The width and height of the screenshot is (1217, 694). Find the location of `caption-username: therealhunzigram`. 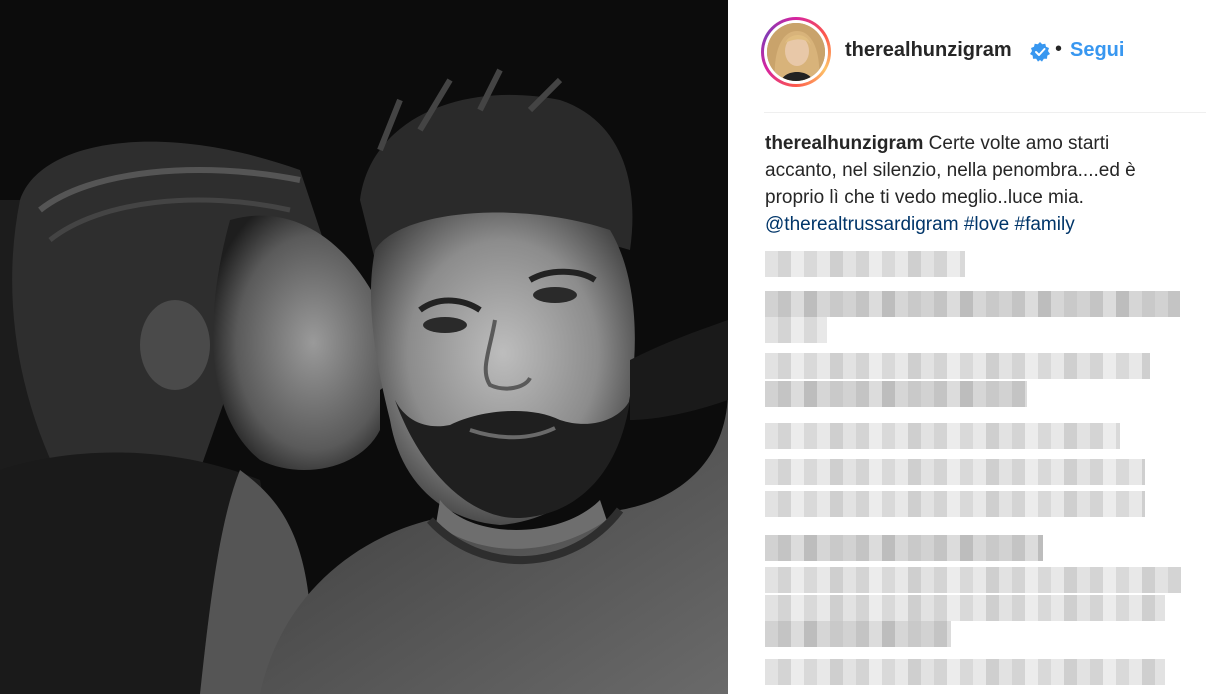

caption-username: therealhunzigram is located at coordinates (844, 143).